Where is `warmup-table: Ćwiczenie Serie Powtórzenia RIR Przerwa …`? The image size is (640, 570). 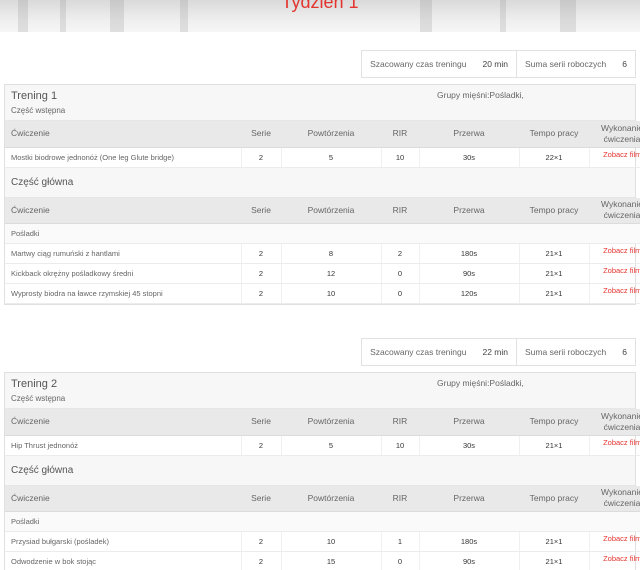
warmup-table: Ćwiczenie Serie Powtórzenia RIR Przerwa … is located at coordinates (322, 432).